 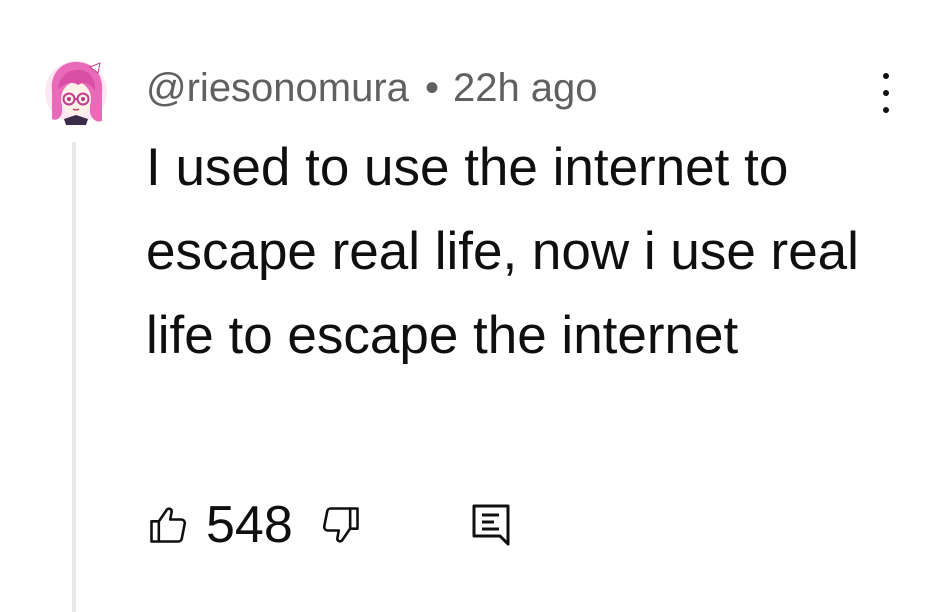 I want to click on reply-button, so click(x=491, y=525).